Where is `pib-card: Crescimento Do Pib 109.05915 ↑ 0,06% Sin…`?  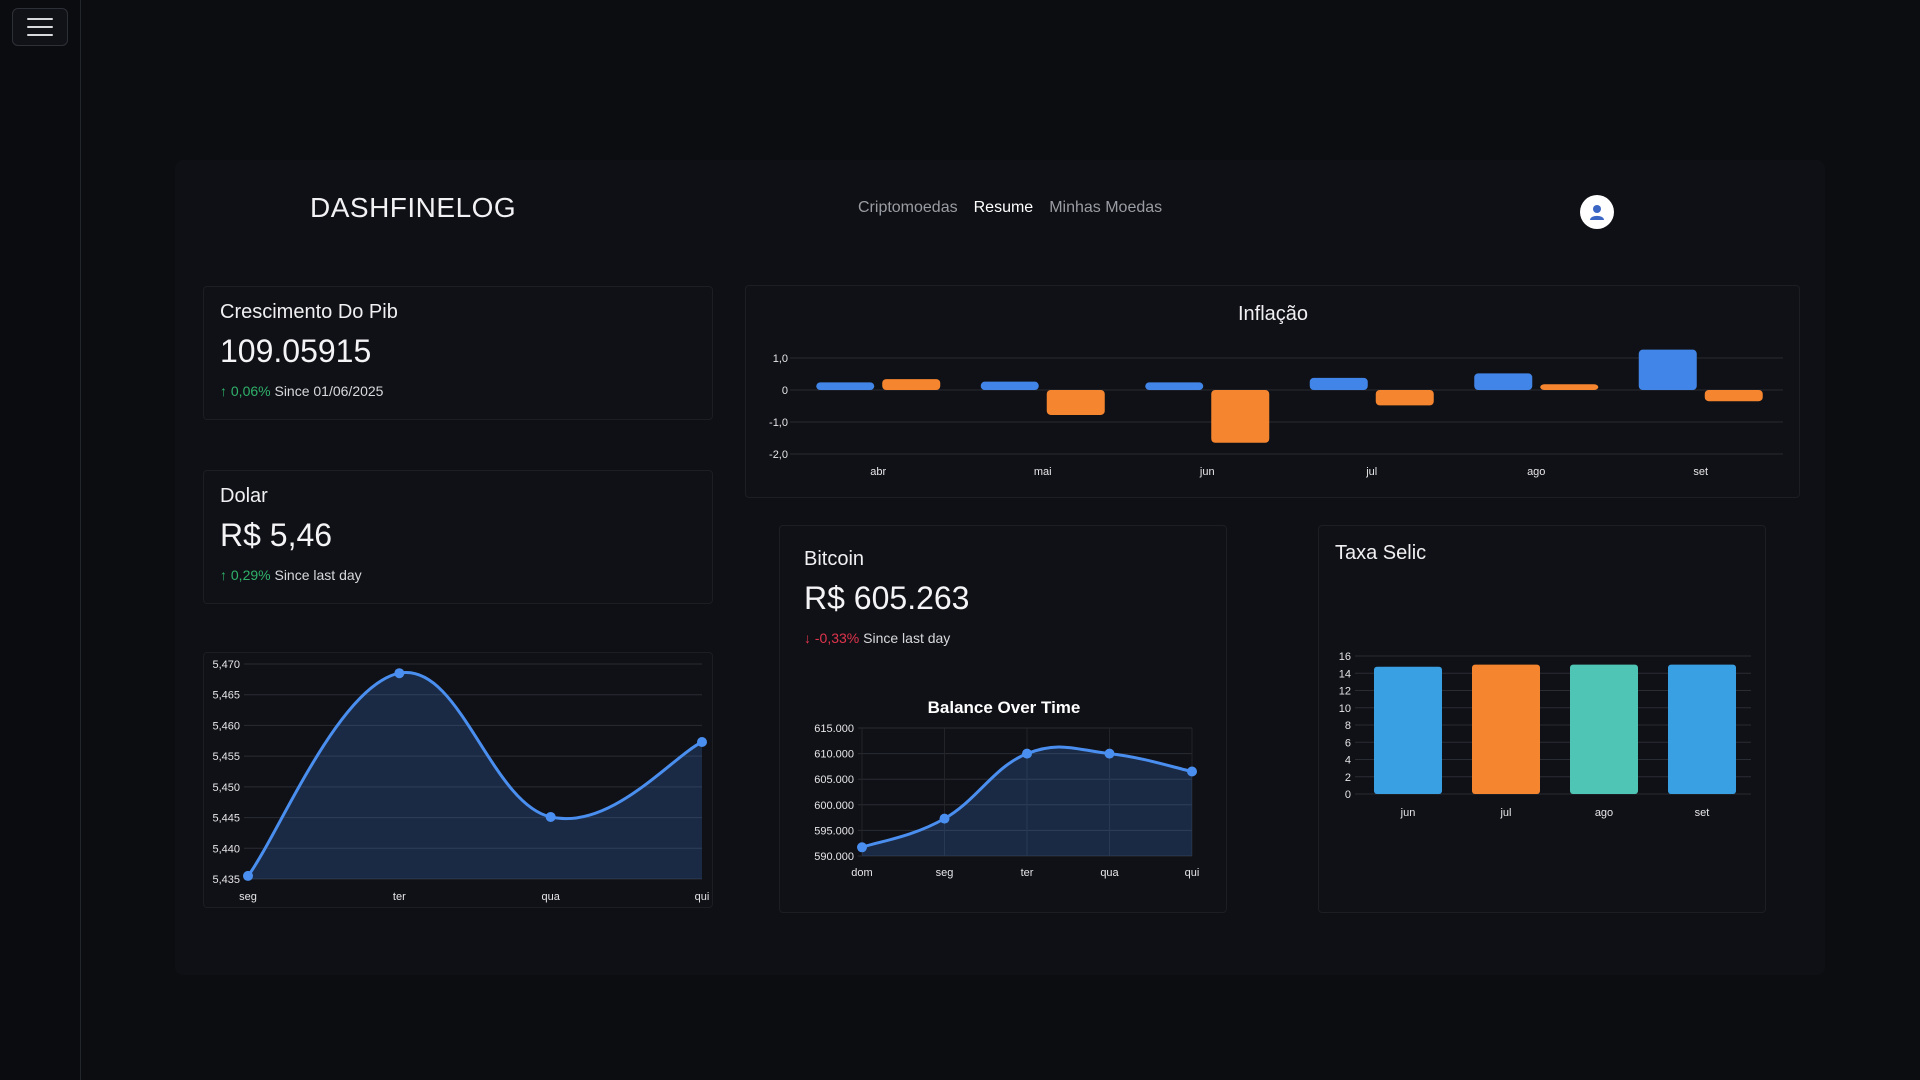
pib-card: Crescimento Do Pib 109.05915 ↑ 0,06% Sin… is located at coordinates (458, 353).